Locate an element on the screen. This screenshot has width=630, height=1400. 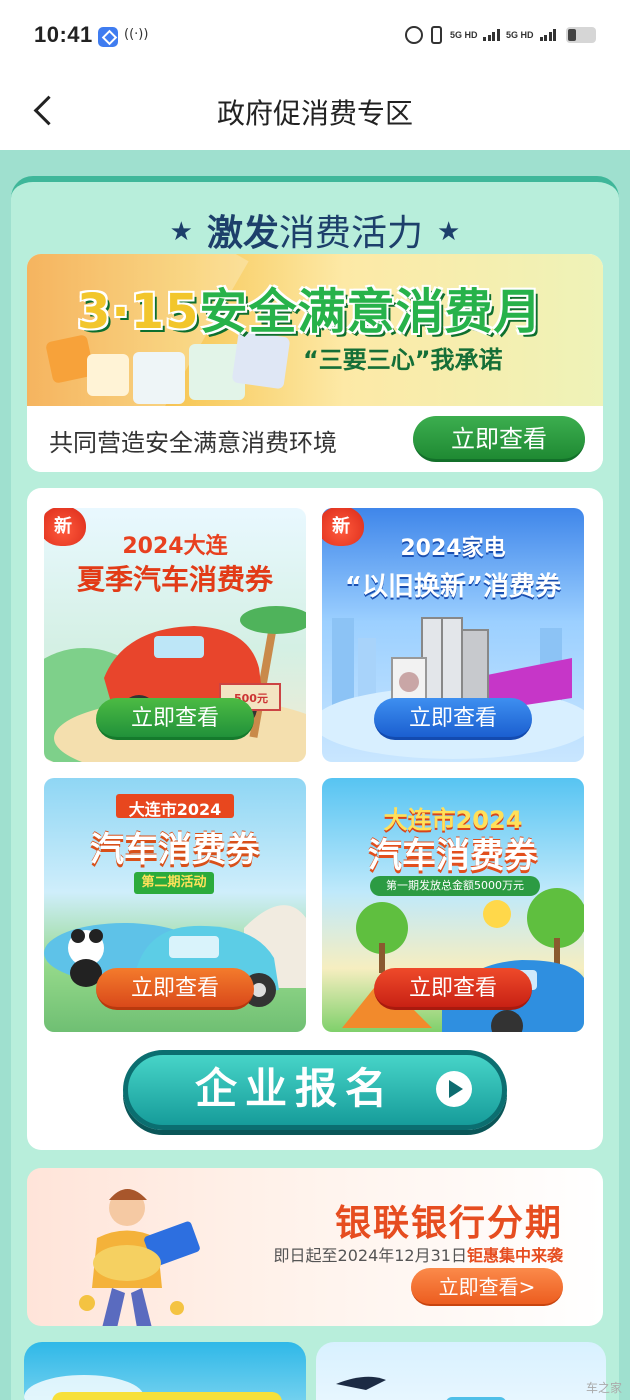
network-label-1: 5G HD is located at coordinates (463, 34).